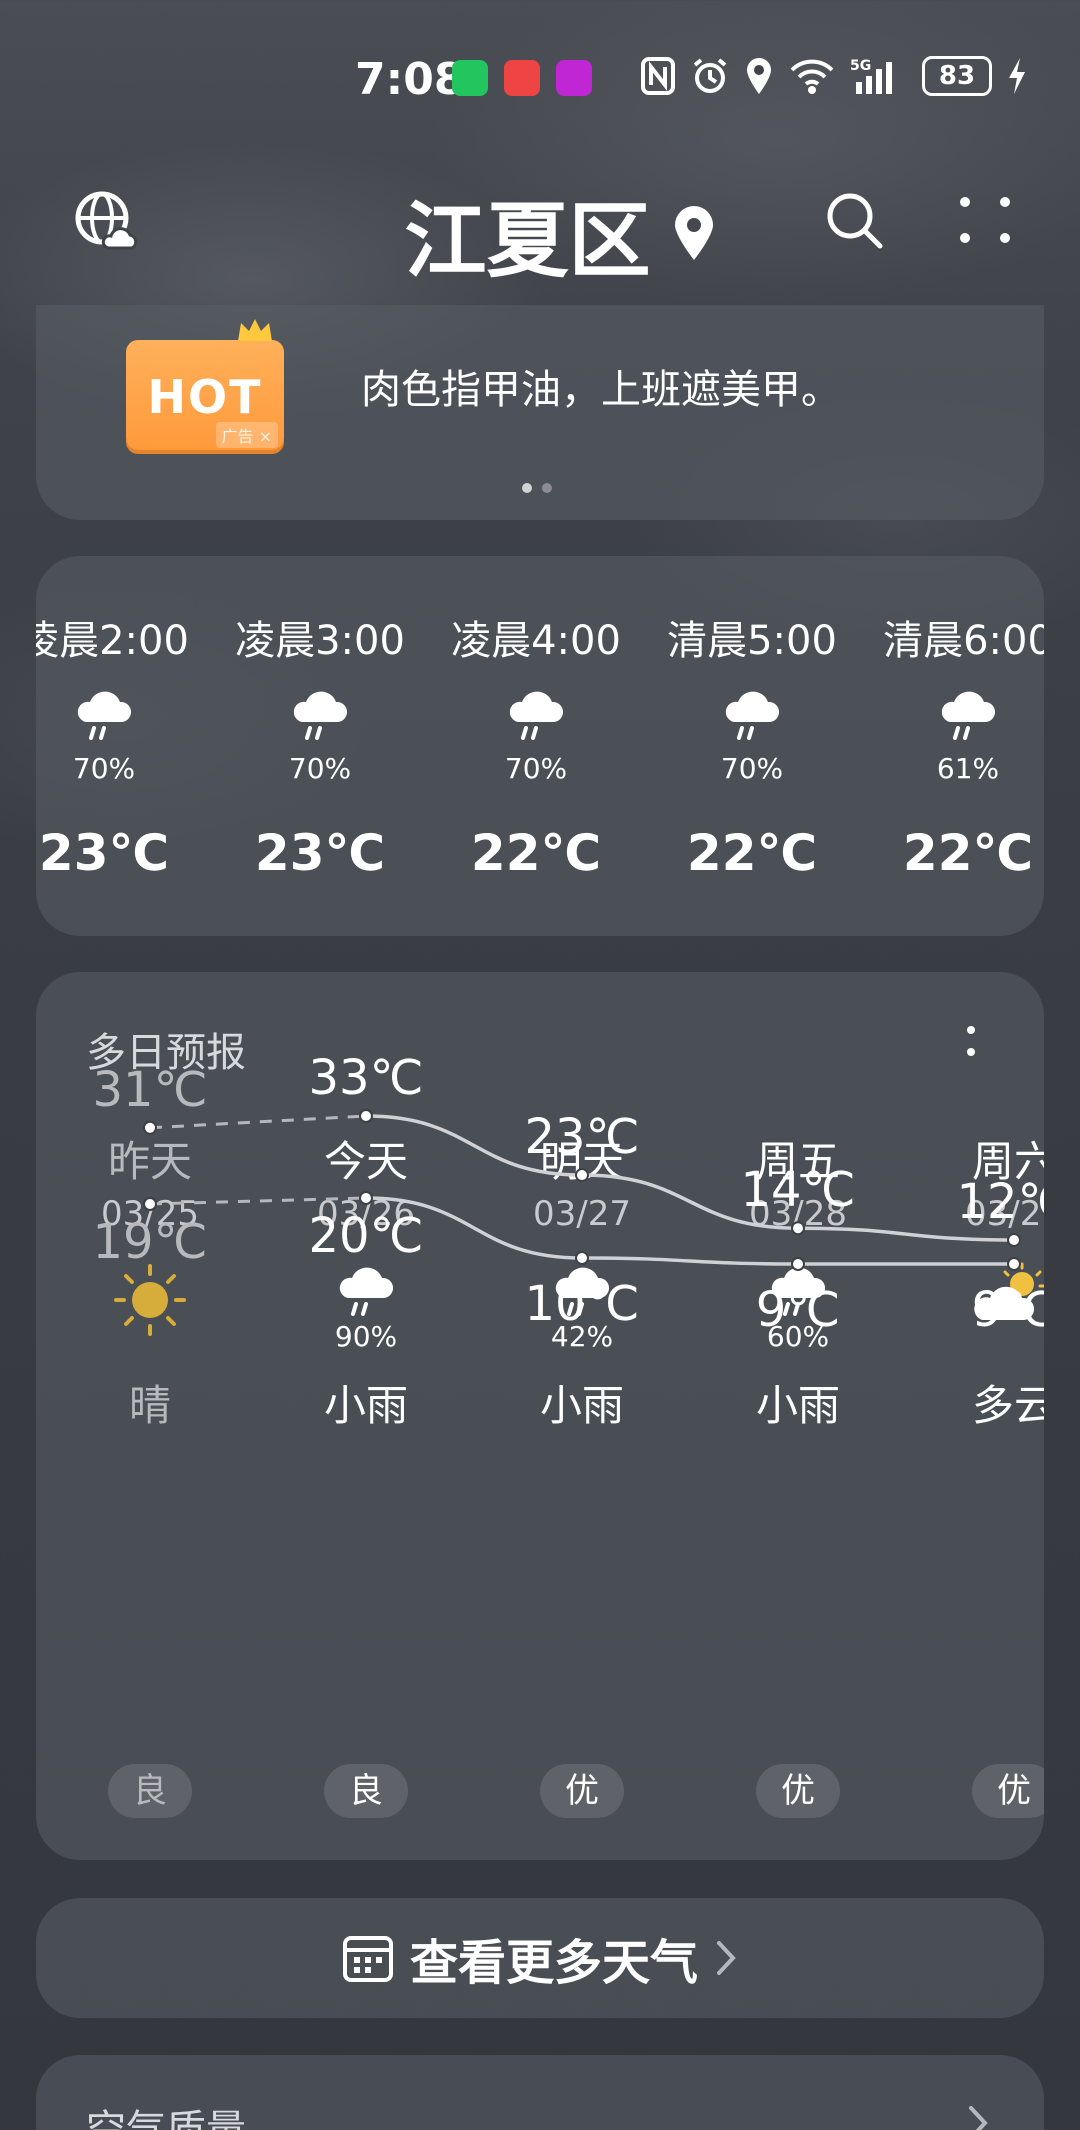  I want to click on partly-cloudy-icon, so click(1009, 1291).